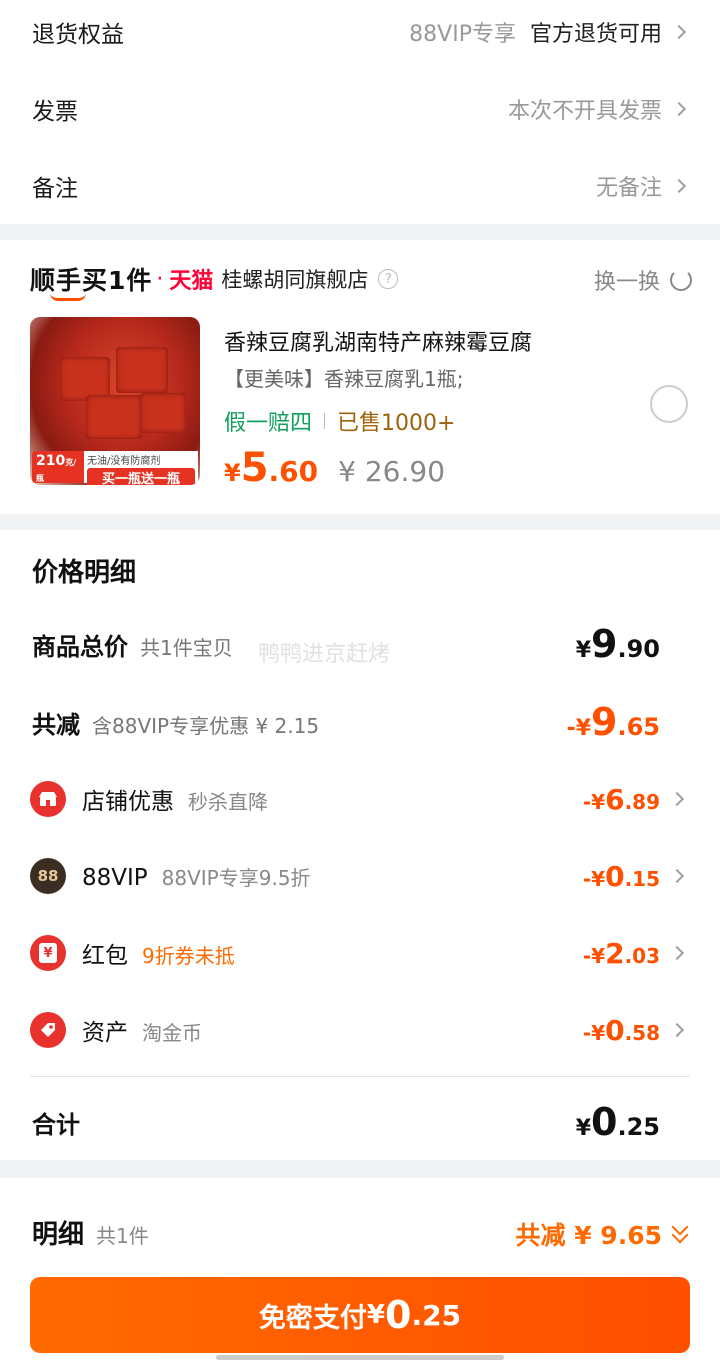 The height and width of the screenshot is (1364, 720). Describe the element at coordinates (392, 471) in the screenshot. I see `original-price: ¥ 26.90` at that location.